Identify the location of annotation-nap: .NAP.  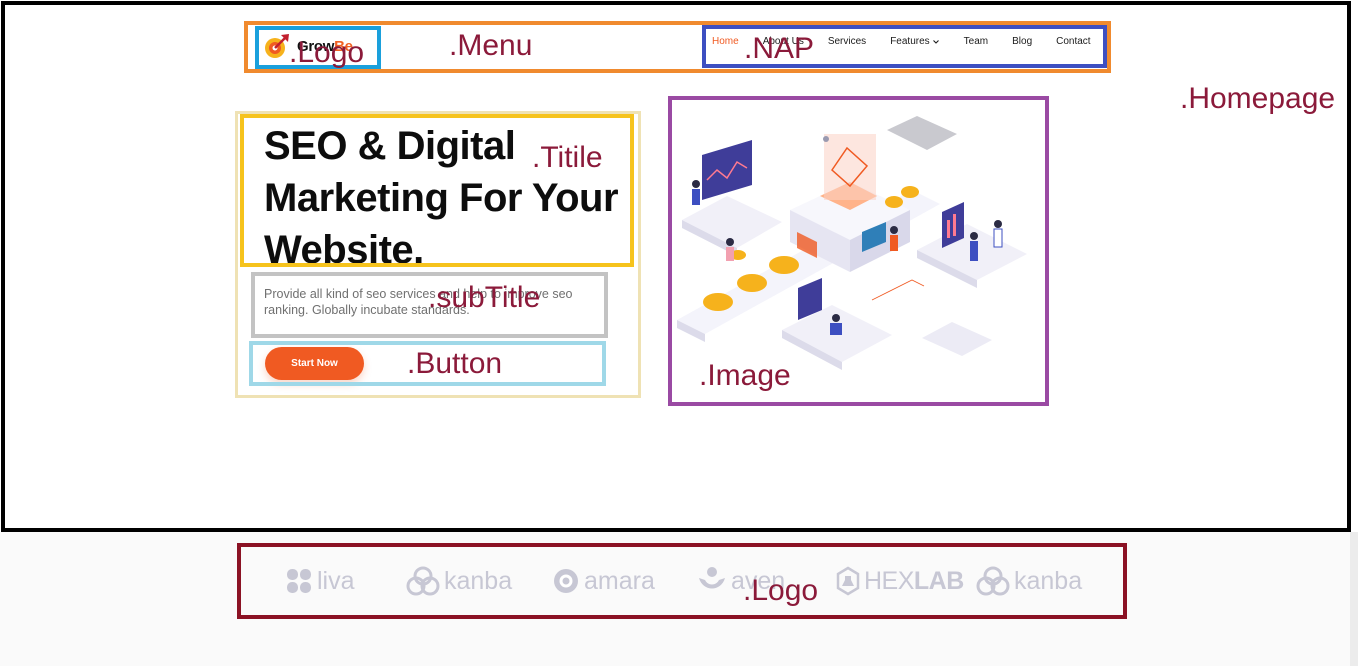
(779, 48).